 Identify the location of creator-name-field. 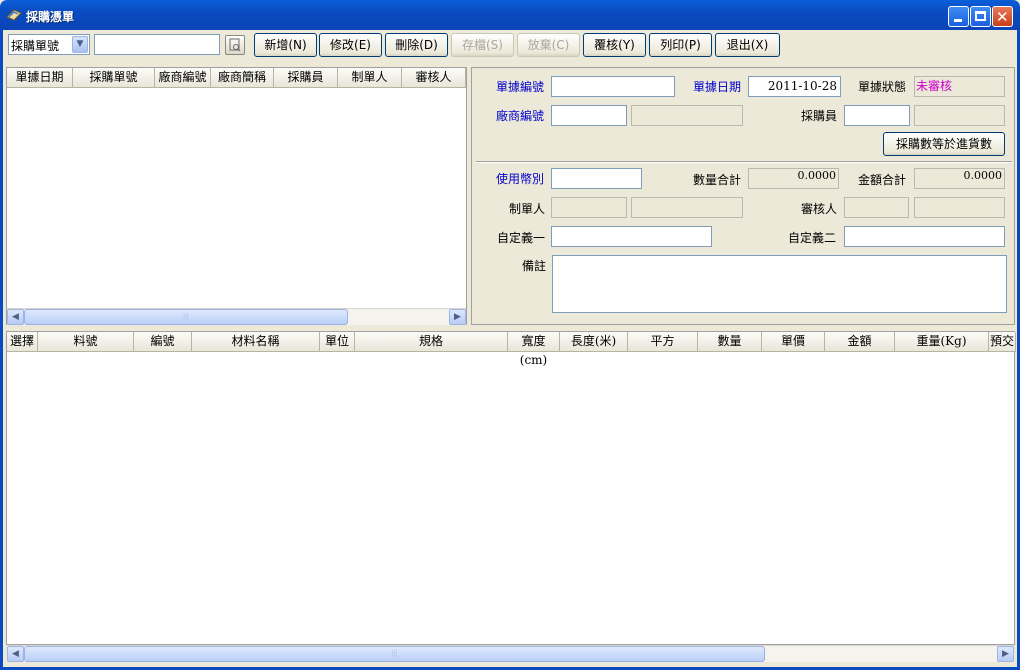
(687, 207).